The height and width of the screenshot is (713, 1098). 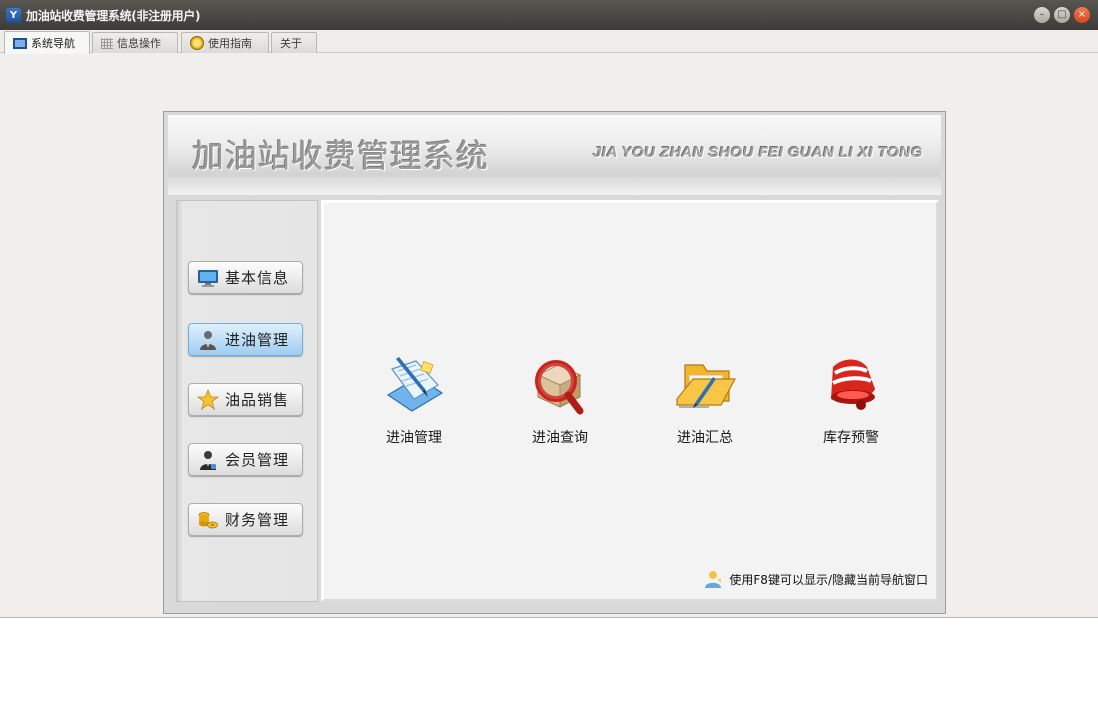 I want to click on tab-user-guide: 使用指南, so click(x=225, y=42).